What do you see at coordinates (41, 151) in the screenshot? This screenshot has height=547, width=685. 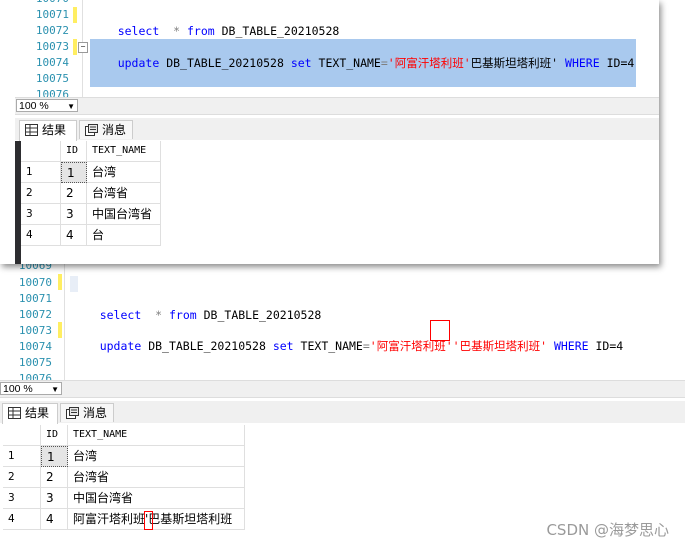 I see `grid-corner` at bounding box center [41, 151].